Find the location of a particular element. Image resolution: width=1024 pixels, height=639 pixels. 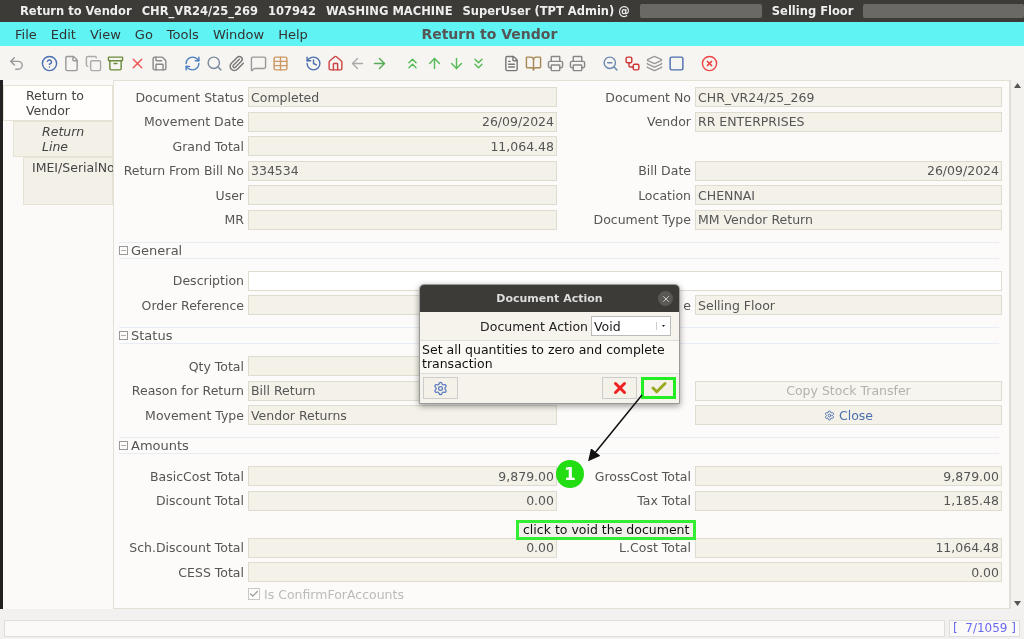

field-label: Order Reference is located at coordinates (192, 305).